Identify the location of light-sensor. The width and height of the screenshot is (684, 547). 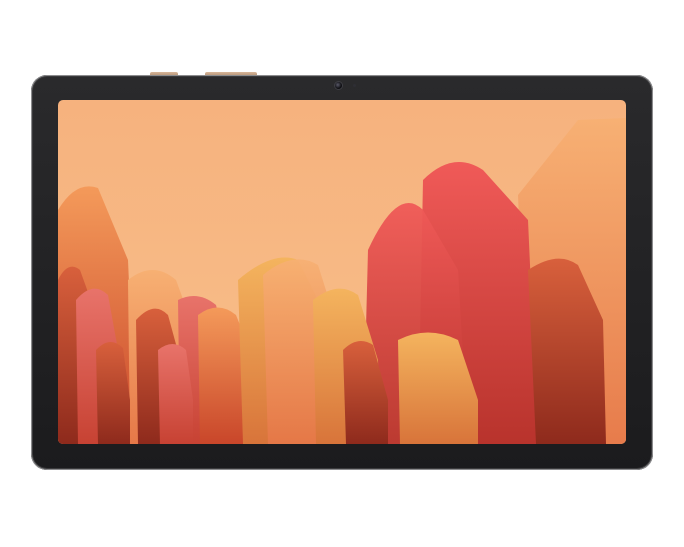
(354, 85).